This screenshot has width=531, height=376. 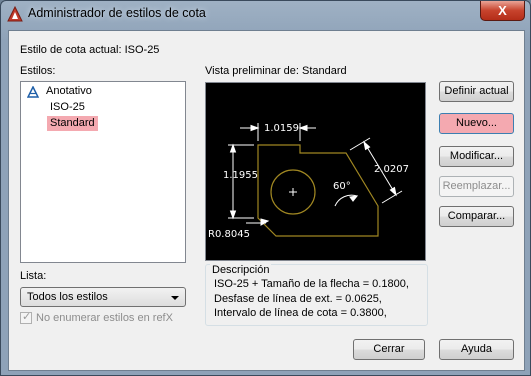 I want to click on chevron-down-icon, so click(x=175, y=298).